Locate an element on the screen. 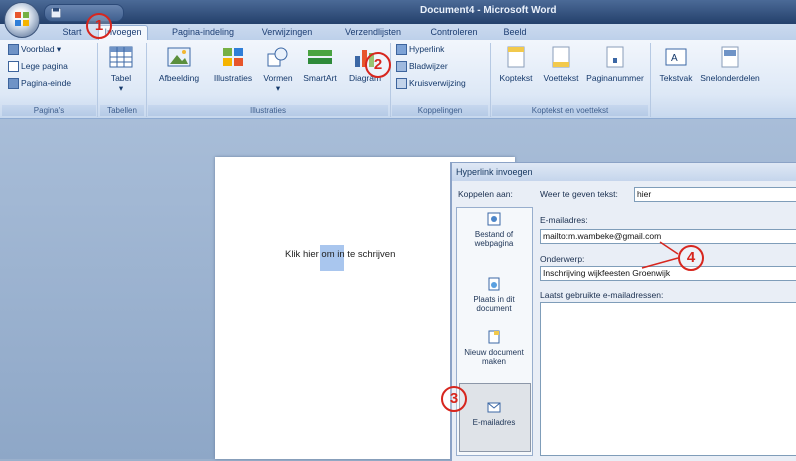 Image resolution: width=796 pixels, height=461 pixels. voorblad-label: Voorblad is located at coordinates (38, 49).